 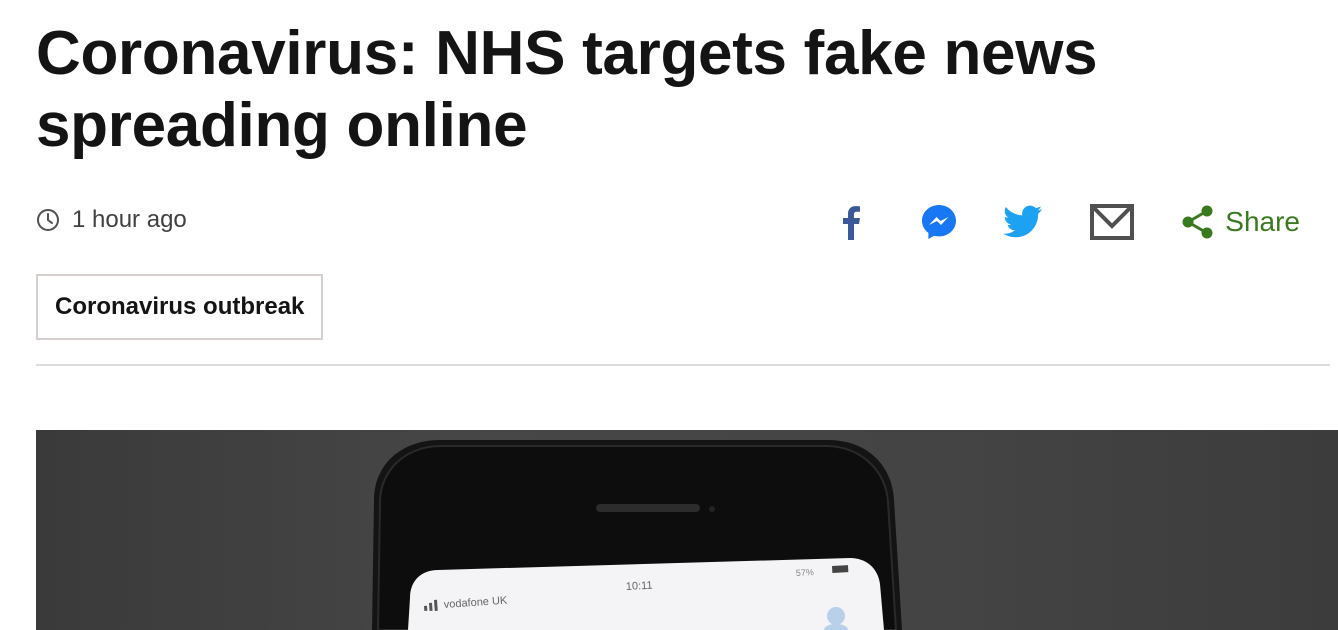 I want to click on timestamp-text: 1 hour ago, so click(x=129, y=219).